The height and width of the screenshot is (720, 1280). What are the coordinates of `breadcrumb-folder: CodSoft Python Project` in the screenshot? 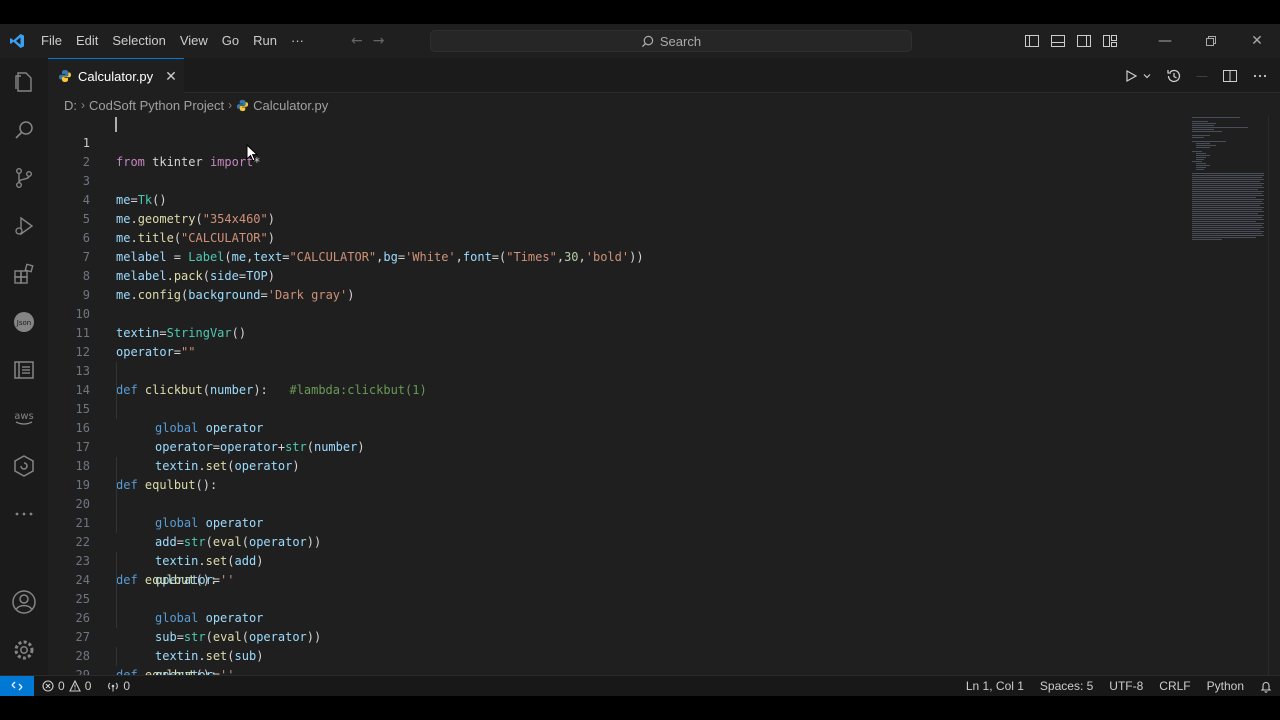 It's located at (156, 105).